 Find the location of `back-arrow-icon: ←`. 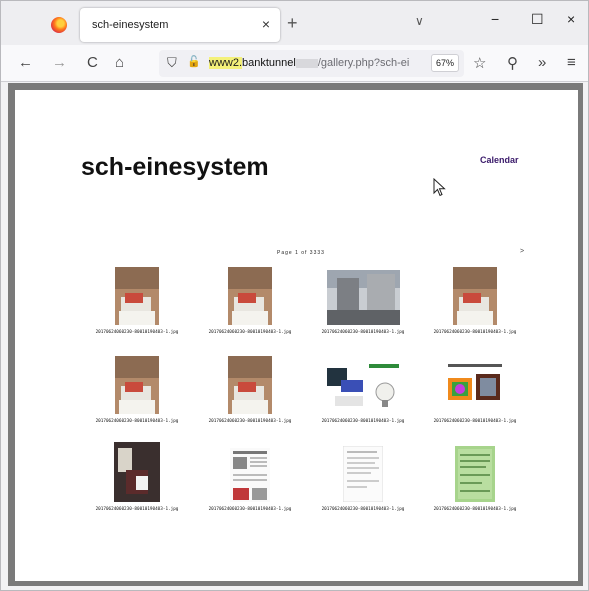

back-arrow-icon: ← is located at coordinates (25, 62).